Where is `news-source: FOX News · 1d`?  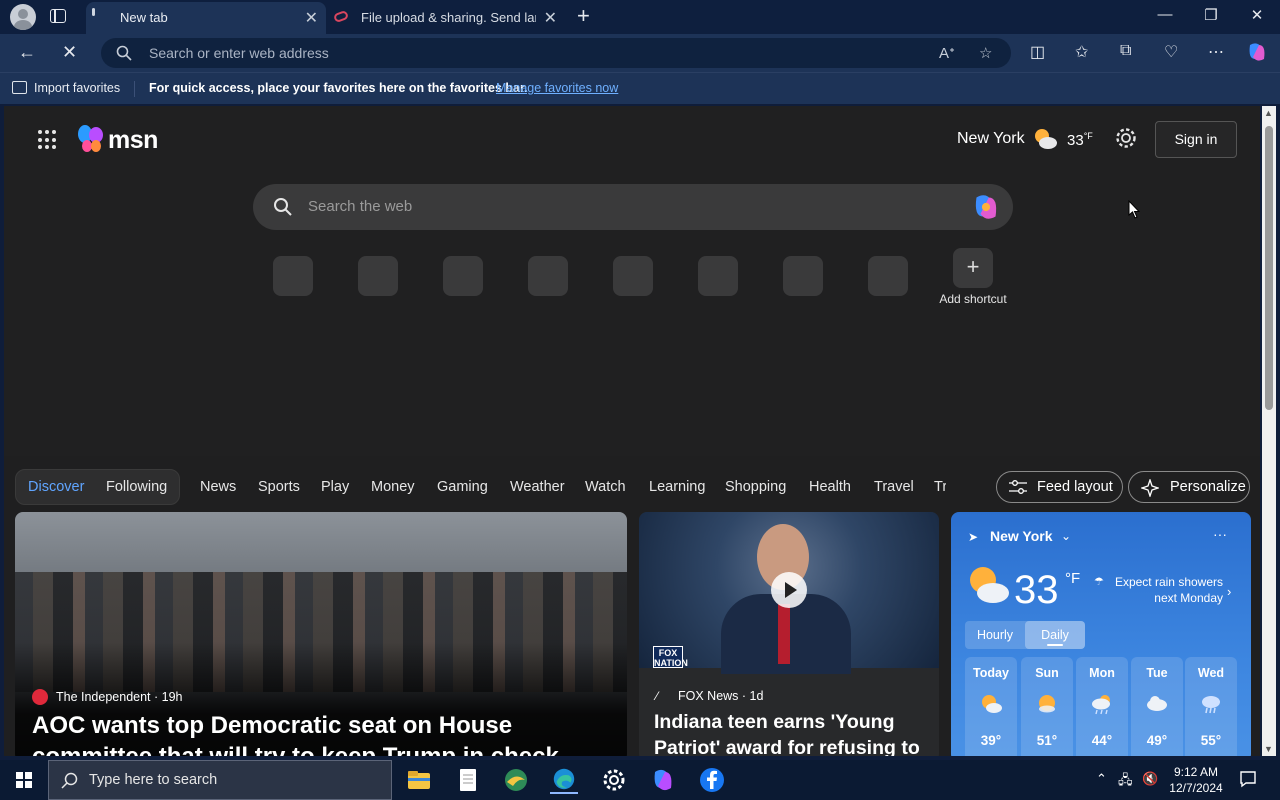 news-source: FOX News · 1d is located at coordinates (721, 696).